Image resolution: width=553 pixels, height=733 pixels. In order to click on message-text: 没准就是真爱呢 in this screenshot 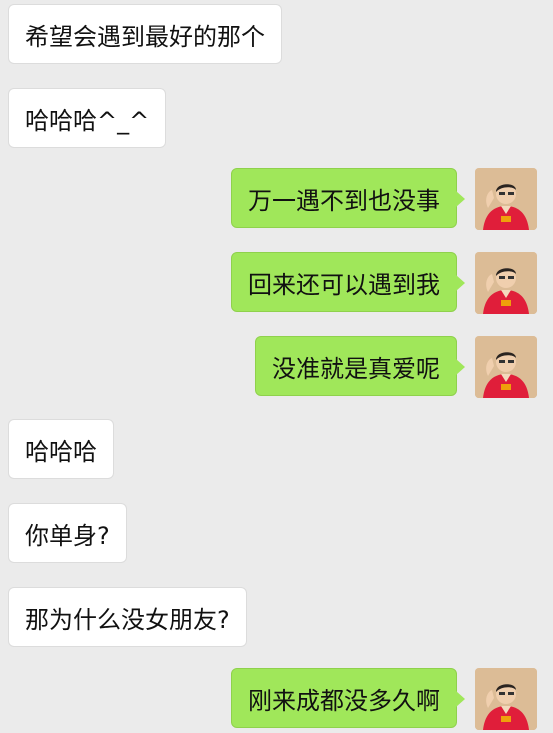, I will do `click(356, 368)`.